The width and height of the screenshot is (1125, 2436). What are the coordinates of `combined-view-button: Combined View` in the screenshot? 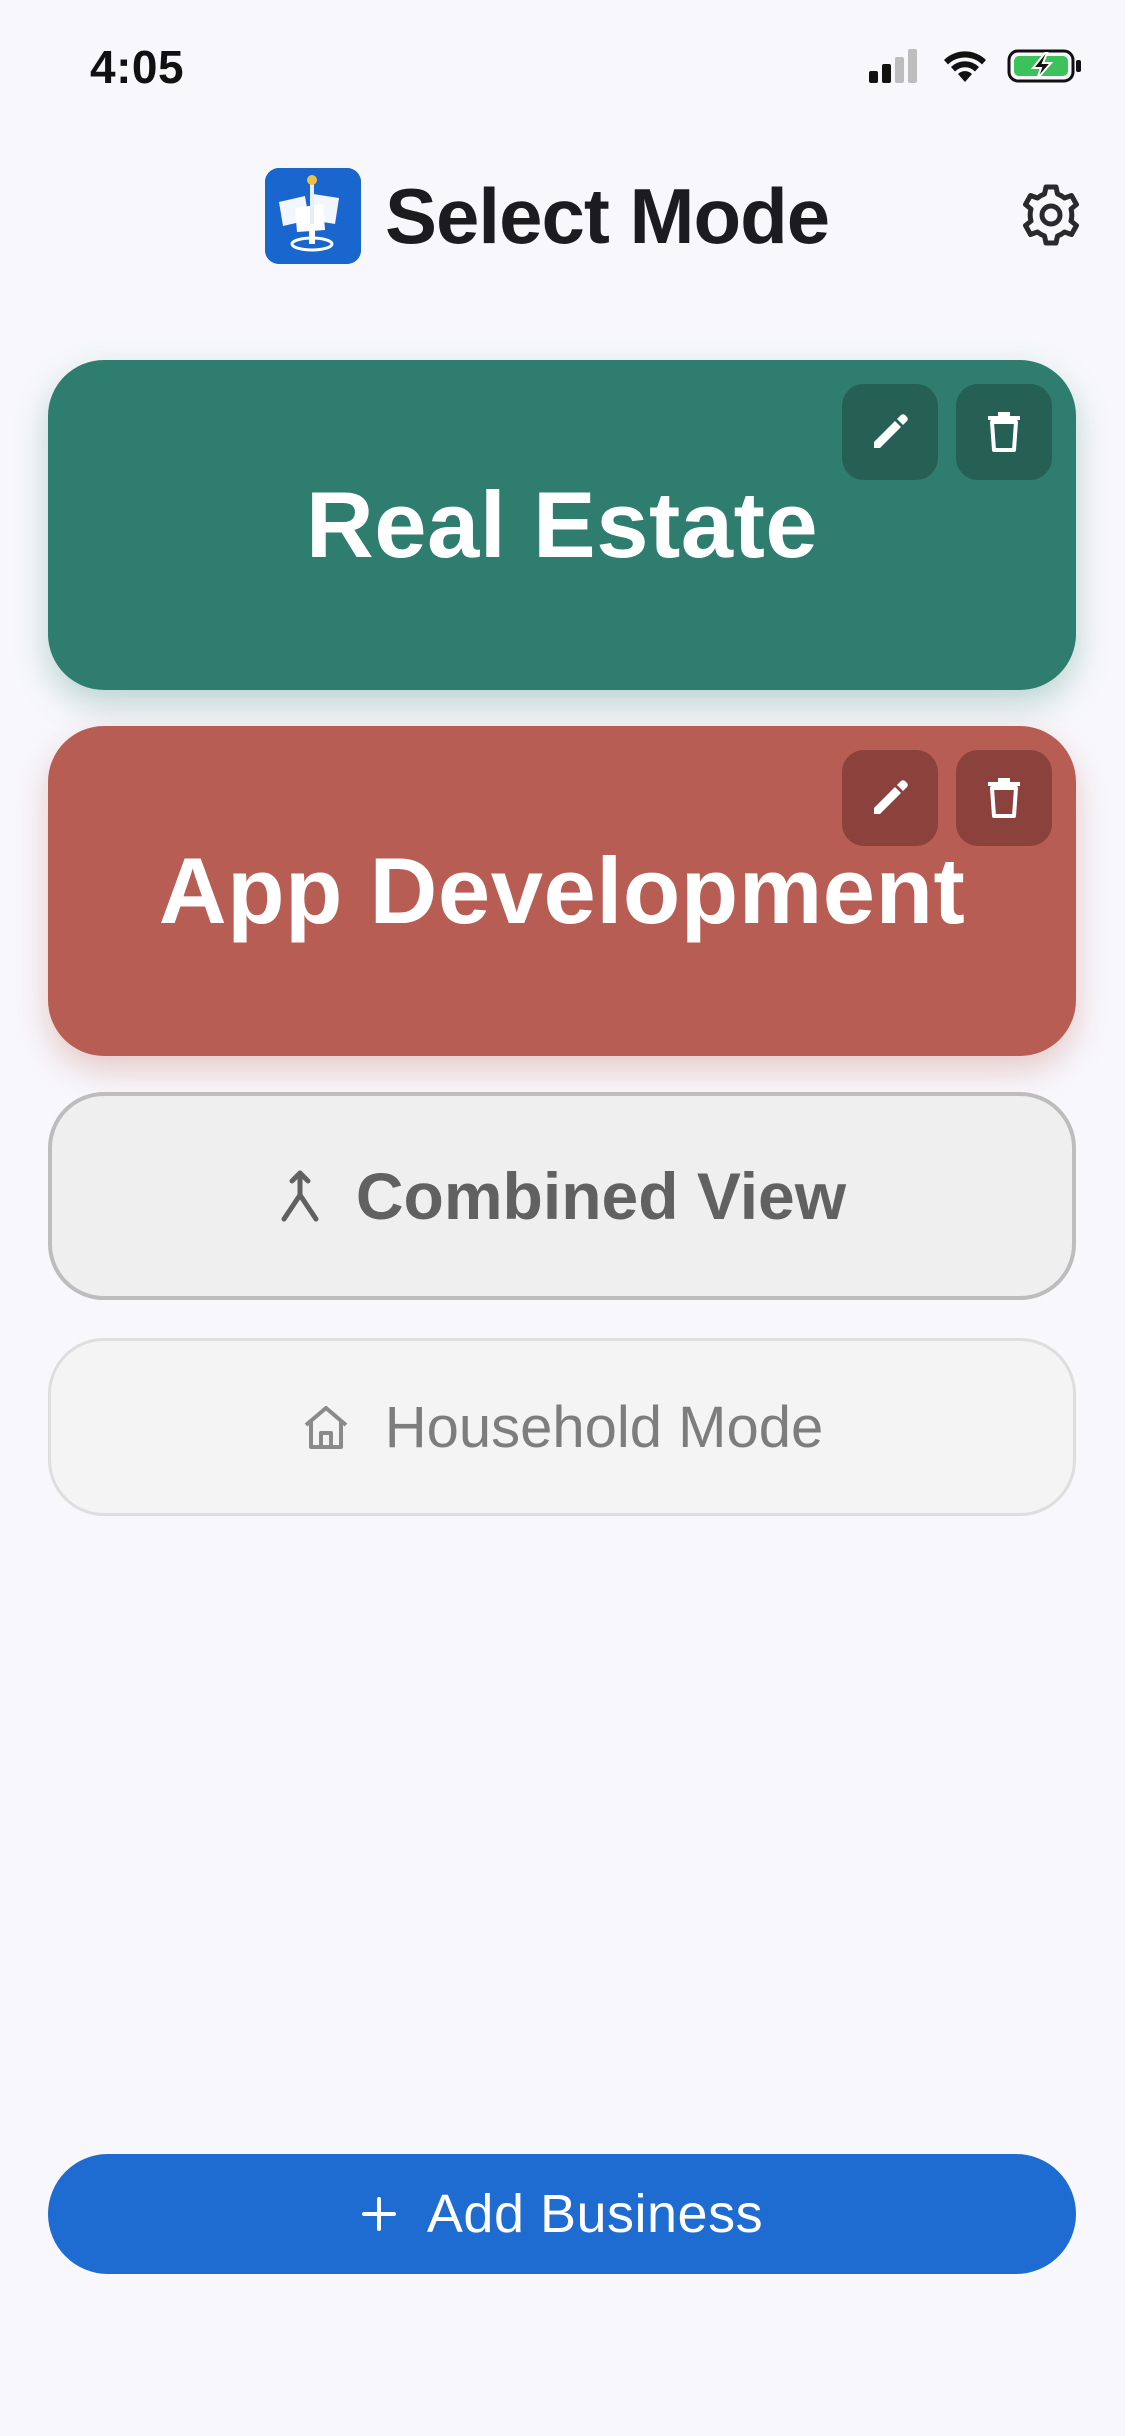 It's located at (562, 1196).